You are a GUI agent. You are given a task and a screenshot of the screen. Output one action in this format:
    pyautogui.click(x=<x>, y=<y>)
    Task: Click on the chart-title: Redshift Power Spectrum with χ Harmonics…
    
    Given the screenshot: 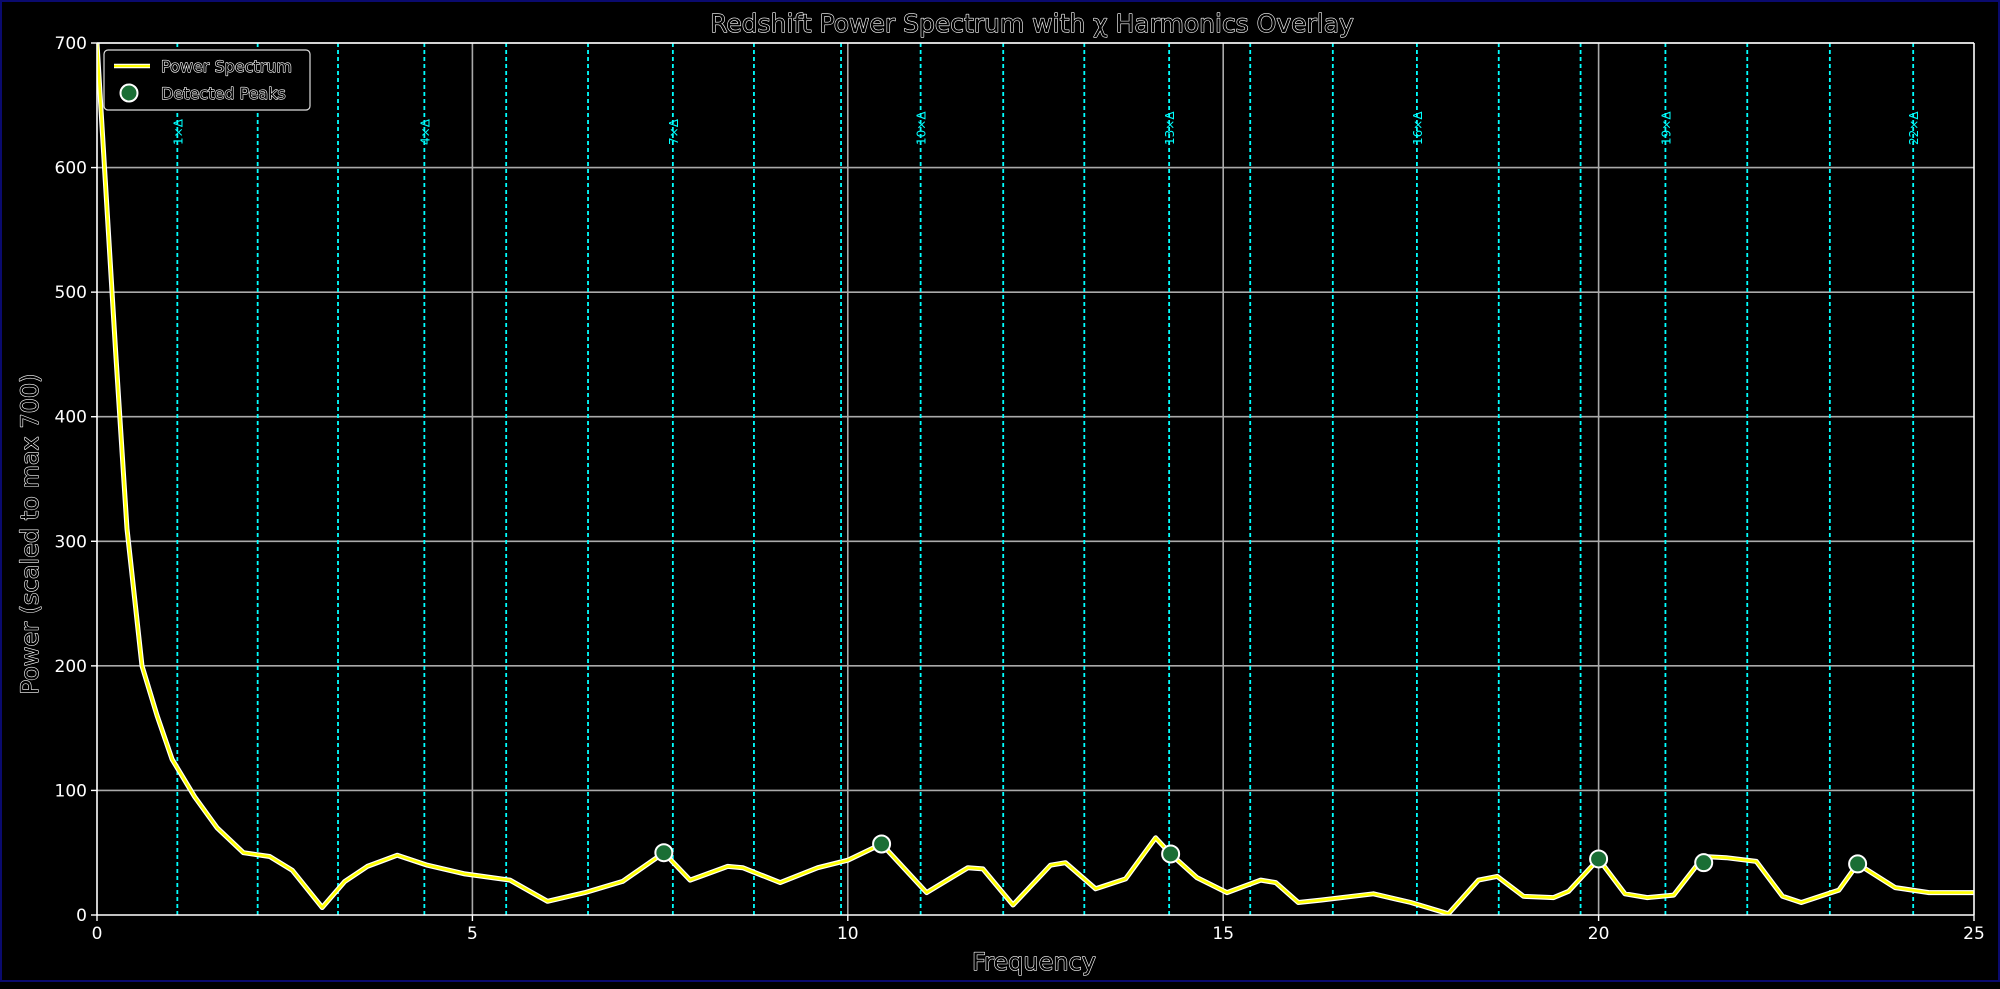 What is the action you would take?
    pyautogui.click(x=1032, y=23)
    